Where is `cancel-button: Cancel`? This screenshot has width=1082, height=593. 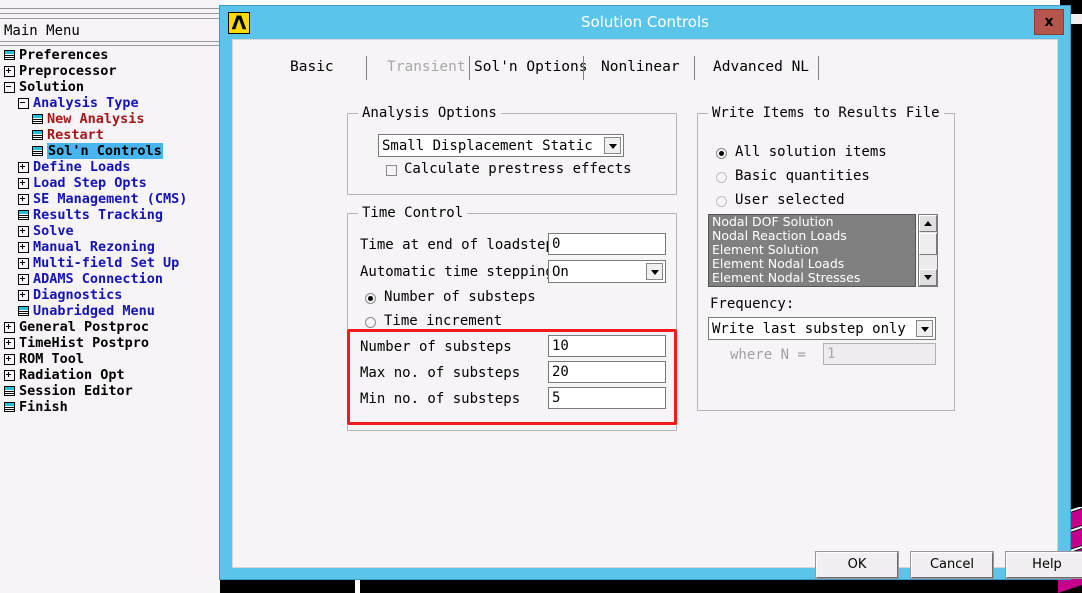
cancel-button: Cancel is located at coordinates (952, 565).